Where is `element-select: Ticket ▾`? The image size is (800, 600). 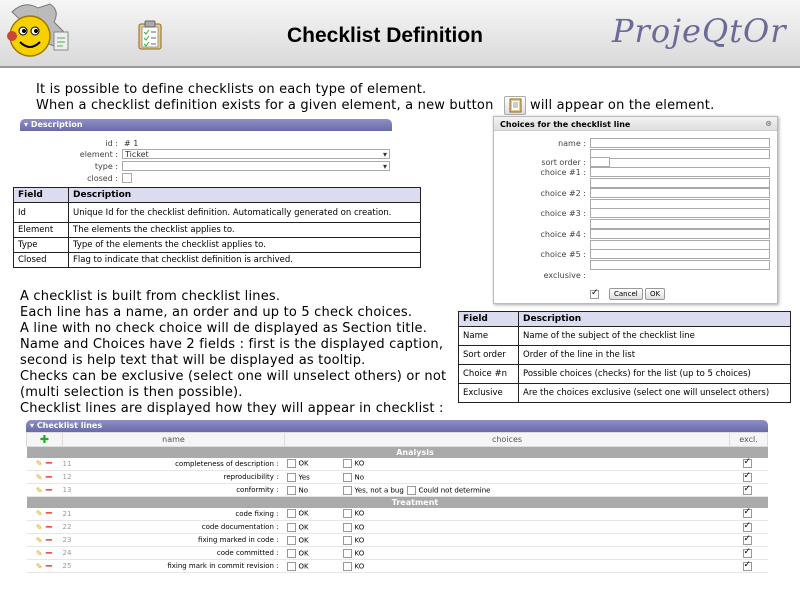 element-select: Ticket ▾ is located at coordinates (256, 154).